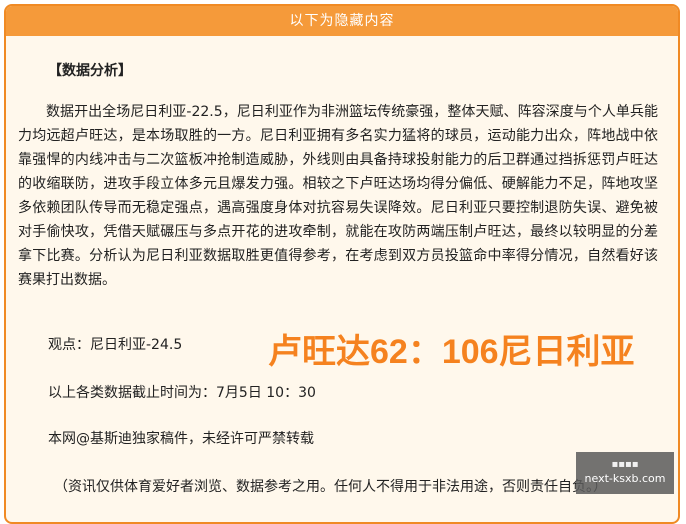 The height and width of the screenshot is (524, 686). I want to click on copyright-text: 本网@基斯迪独家稿件，未经许可严禁转载, so click(181, 439).